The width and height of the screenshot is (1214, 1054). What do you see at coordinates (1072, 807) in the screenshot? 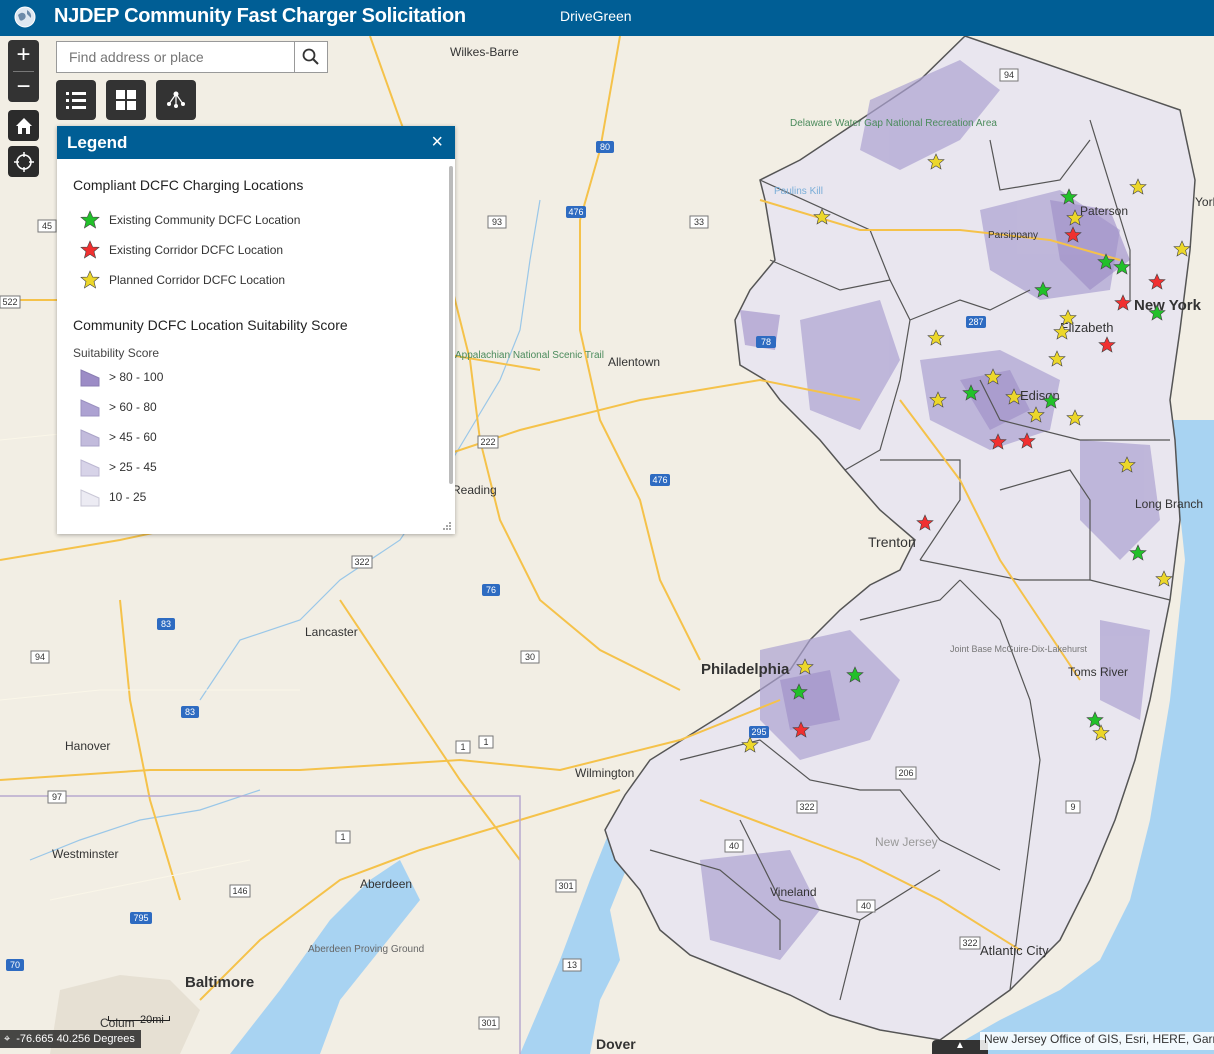
I see `svg-text: 9` at bounding box center [1072, 807].